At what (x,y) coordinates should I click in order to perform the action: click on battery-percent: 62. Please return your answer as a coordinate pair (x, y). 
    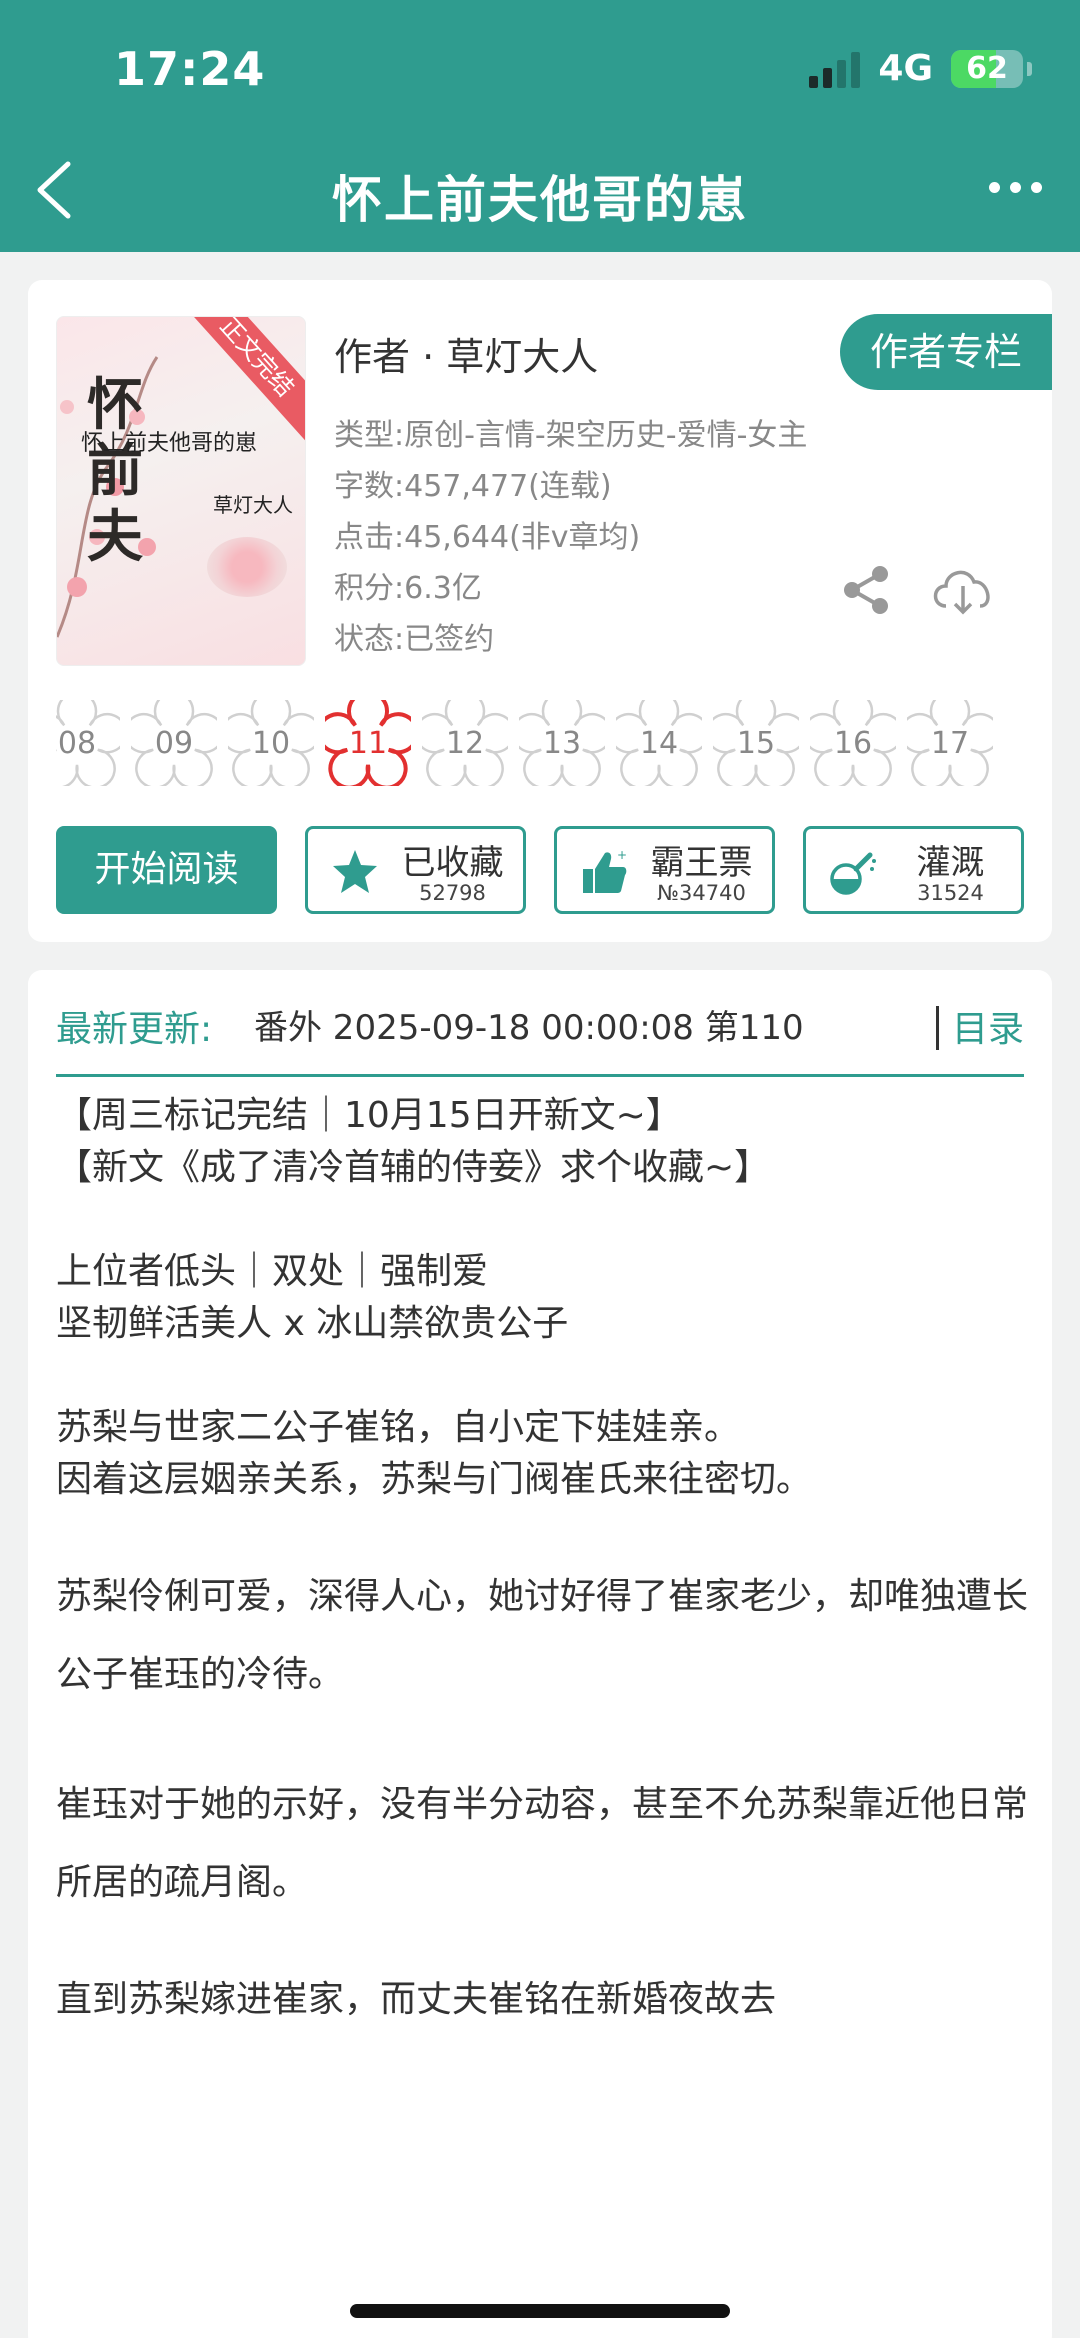
    Looking at the image, I should click on (987, 68).